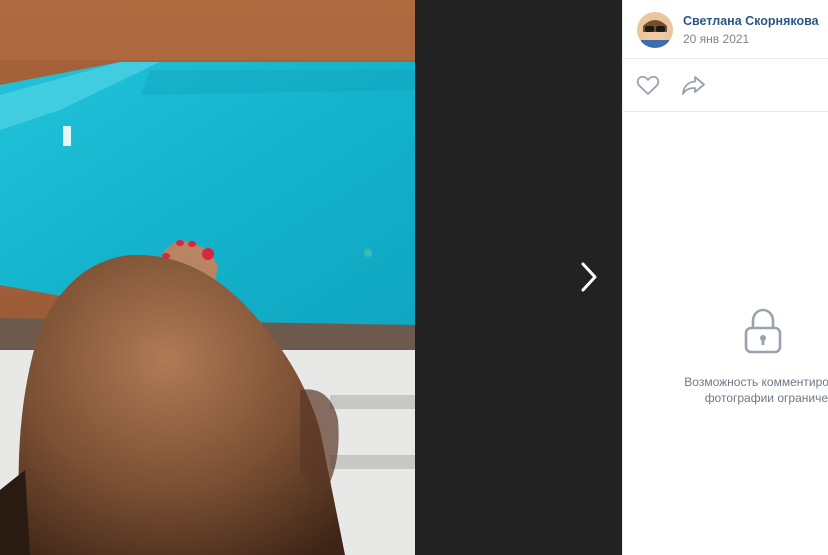 The width and height of the screenshot is (828, 555). I want to click on share-button, so click(694, 85).